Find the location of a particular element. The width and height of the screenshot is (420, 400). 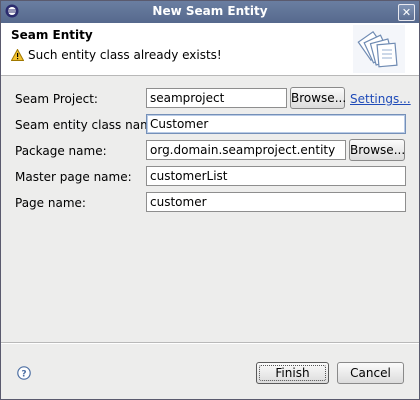

title-bar: New Seam Entity ✕ is located at coordinates (210, 12).